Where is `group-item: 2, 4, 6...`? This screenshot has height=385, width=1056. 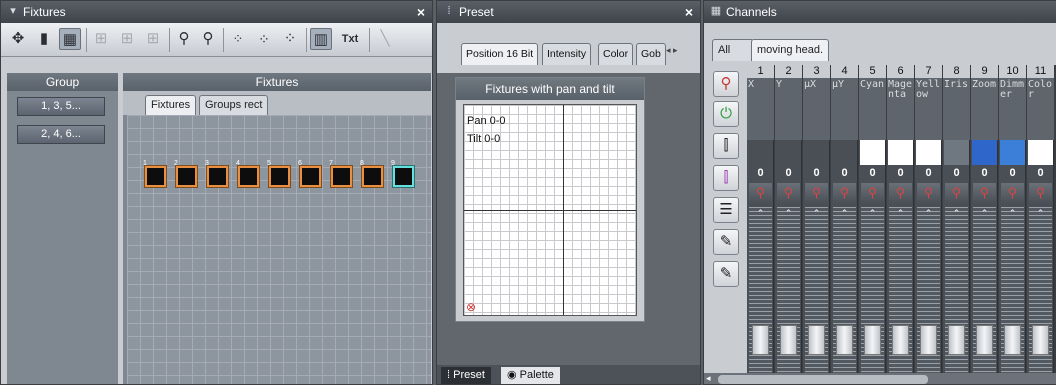
group-item: 2, 4, 6... is located at coordinates (61, 134).